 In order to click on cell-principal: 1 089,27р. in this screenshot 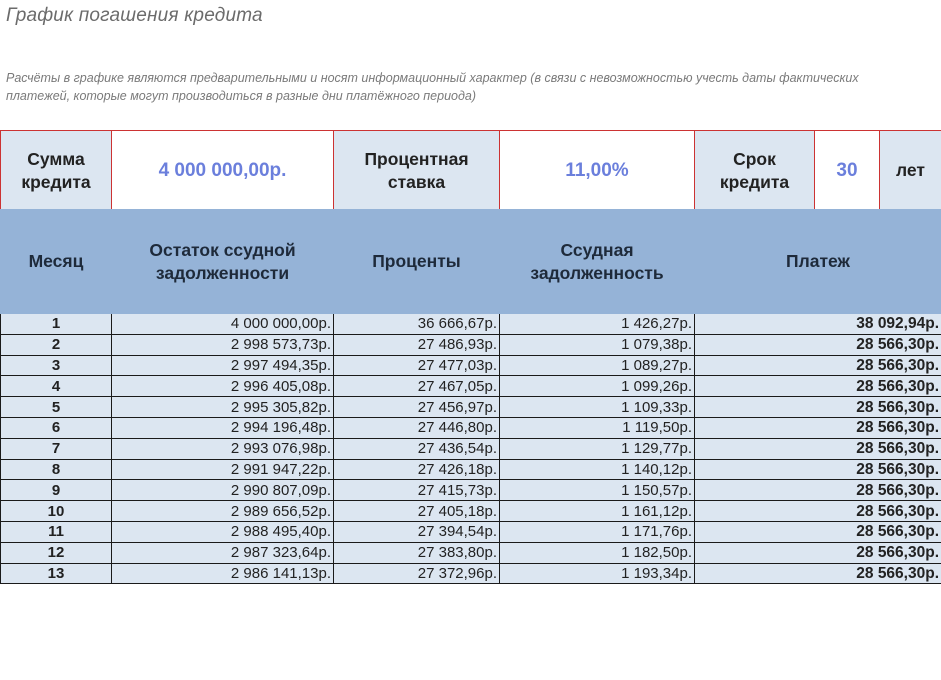, I will do `click(597, 365)`.